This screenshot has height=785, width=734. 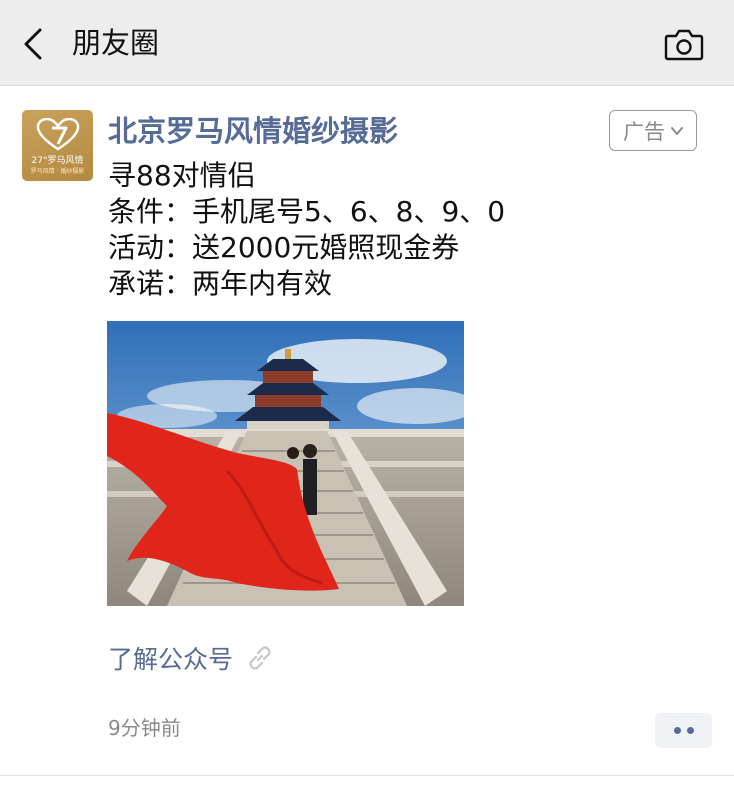 I want to click on brand-logo-icon, so click(x=58, y=134).